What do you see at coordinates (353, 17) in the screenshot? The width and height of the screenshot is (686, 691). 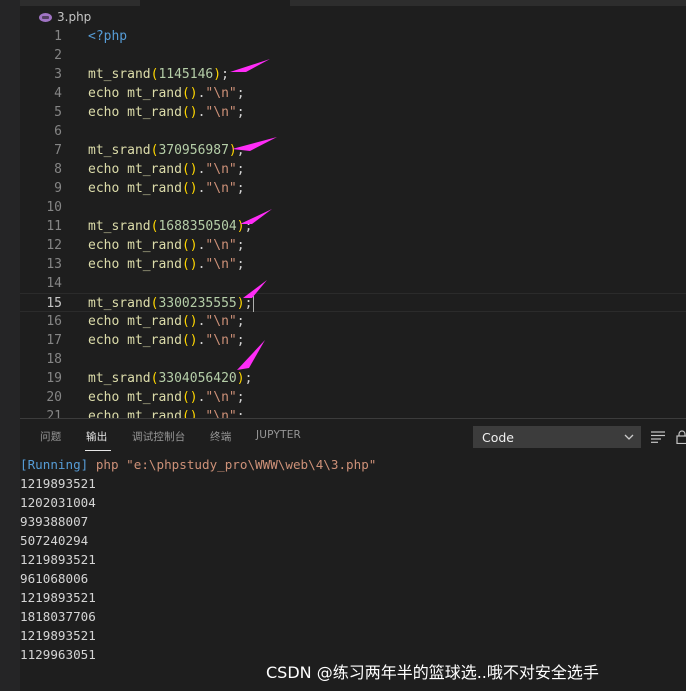 I see `editor-tab-3-php: 3.php` at bounding box center [353, 17].